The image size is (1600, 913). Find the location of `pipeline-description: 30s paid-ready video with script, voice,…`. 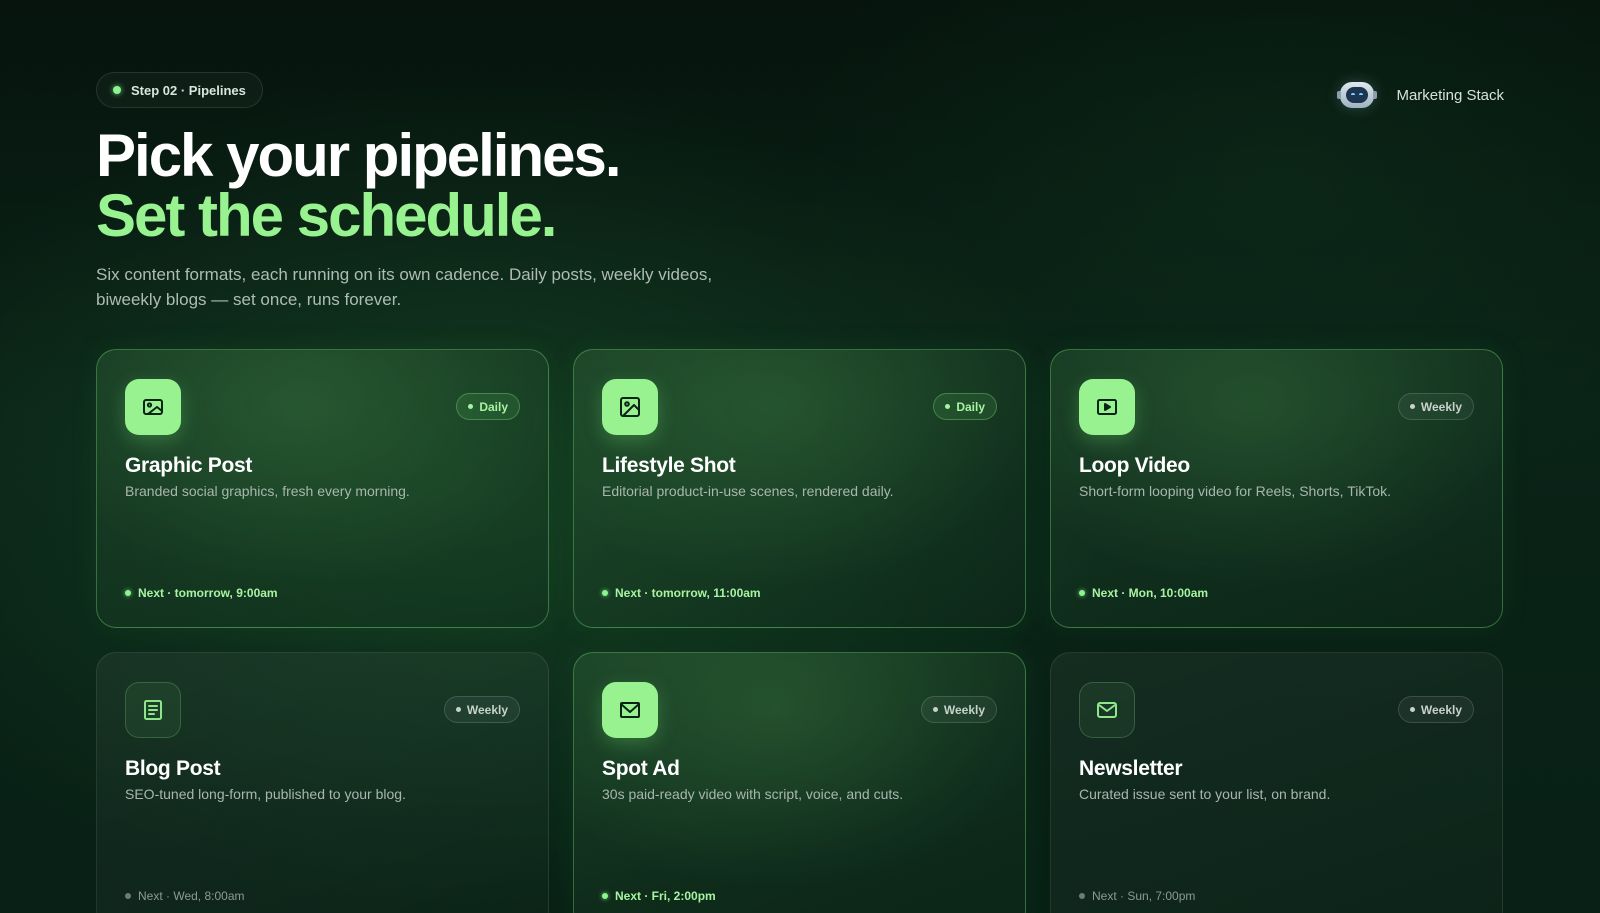

pipeline-description: 30s paid-ready video with script, voice,… is located at coordinates (753, 794).